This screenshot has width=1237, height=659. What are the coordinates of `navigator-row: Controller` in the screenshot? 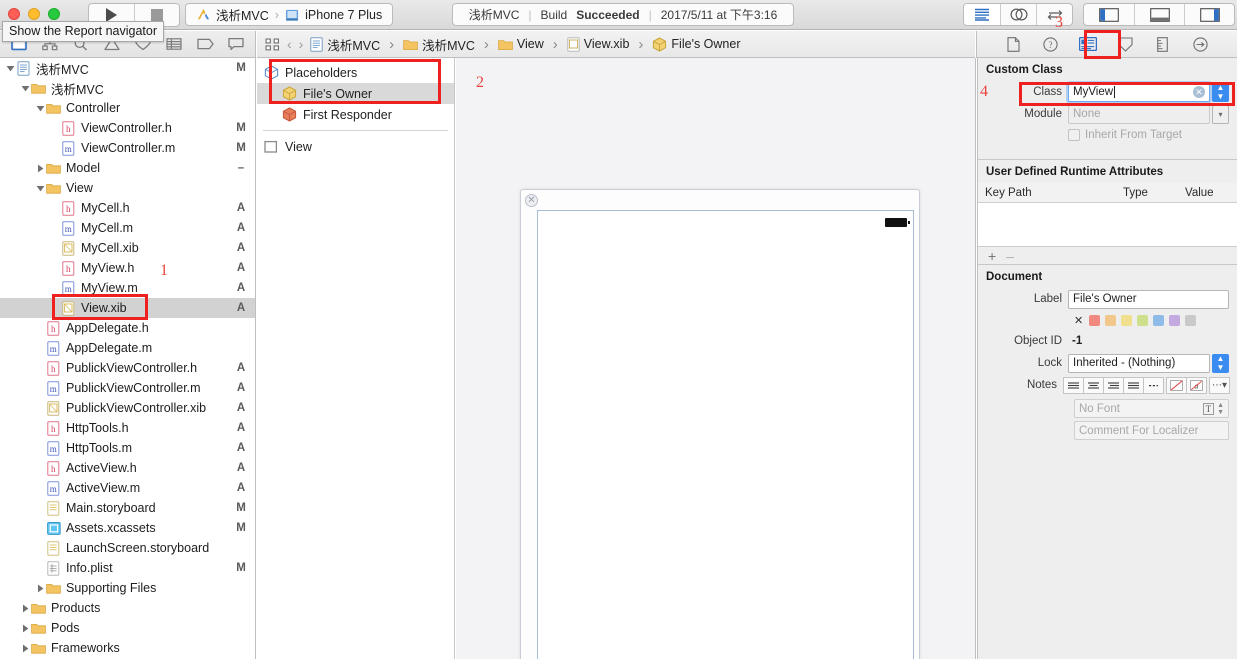 It's located at (127, 108).